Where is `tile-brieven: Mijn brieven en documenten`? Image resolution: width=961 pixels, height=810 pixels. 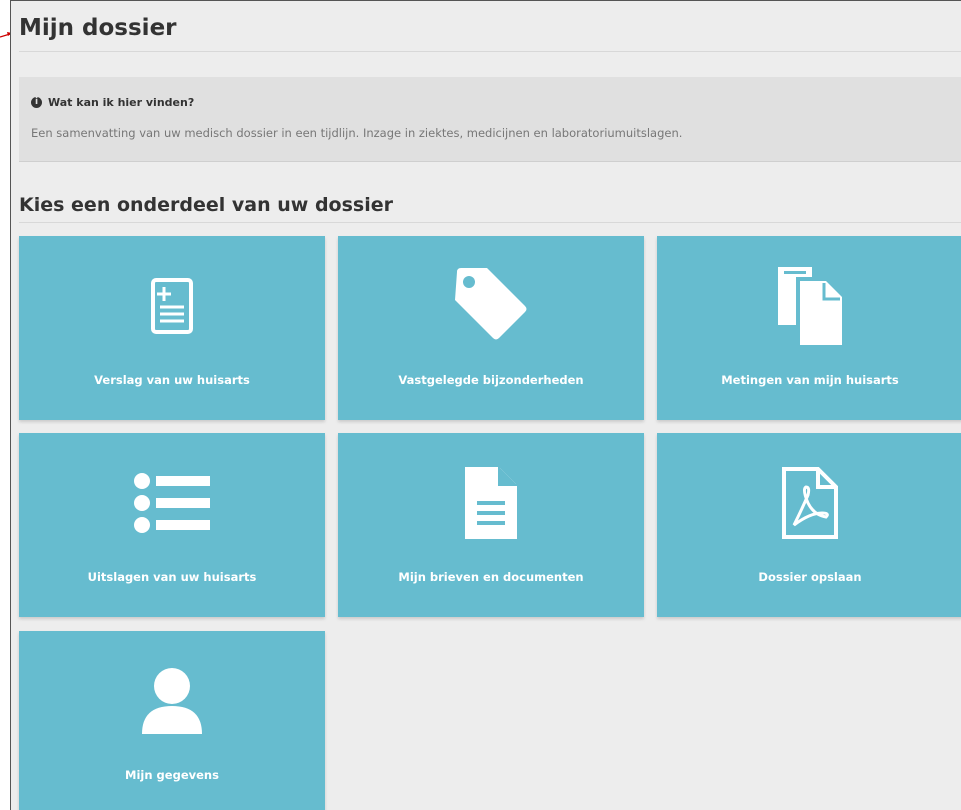
tile-brieven: Mijn brieven en documenten is located at coordinates (491, 525).